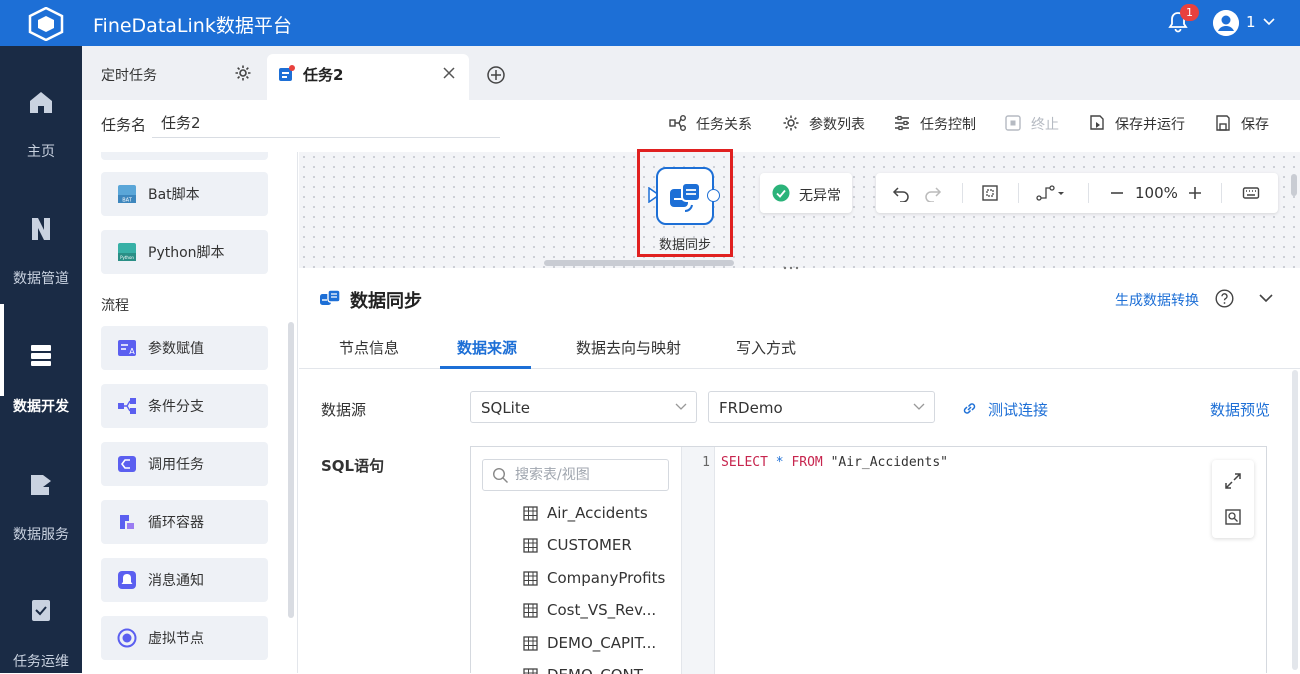 The image size is (1300, 674). I want to click on tab-data-destination: 数据去向与映射, so click(628, 347).